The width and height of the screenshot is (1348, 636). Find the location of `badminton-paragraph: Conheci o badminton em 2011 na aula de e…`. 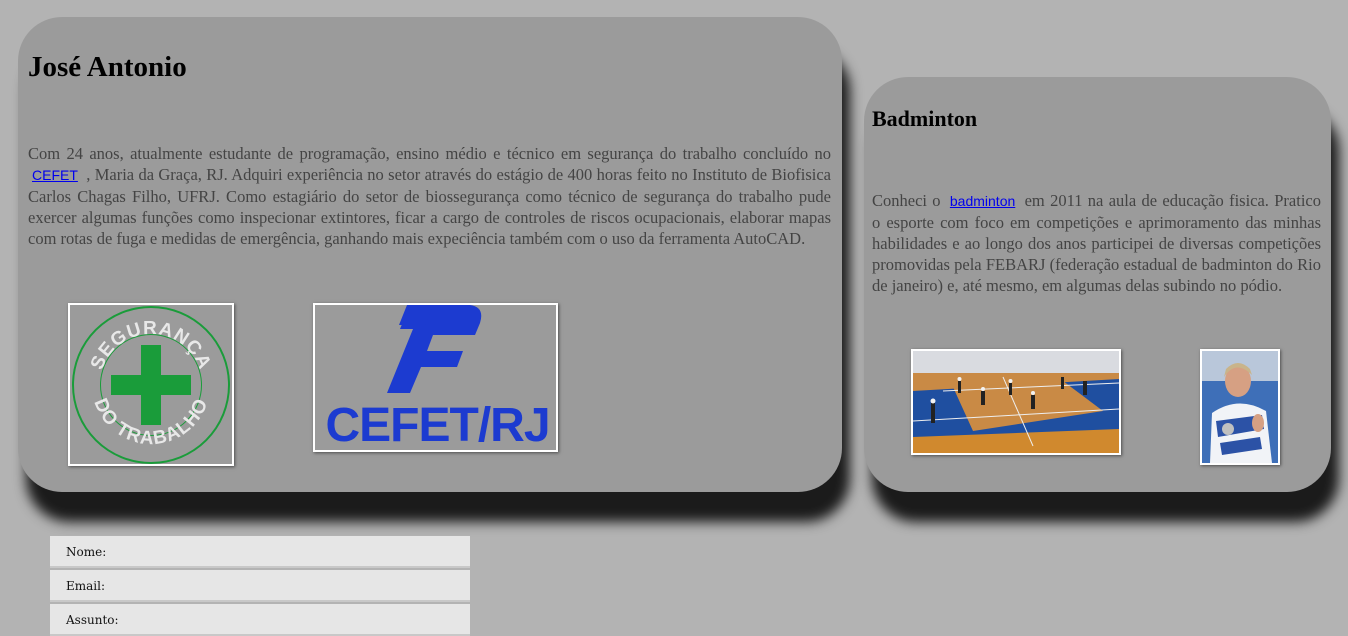

badminton-paragraph: Conheci o badminton em 2011 na aula de e… is located at coordinates (1096, 243).